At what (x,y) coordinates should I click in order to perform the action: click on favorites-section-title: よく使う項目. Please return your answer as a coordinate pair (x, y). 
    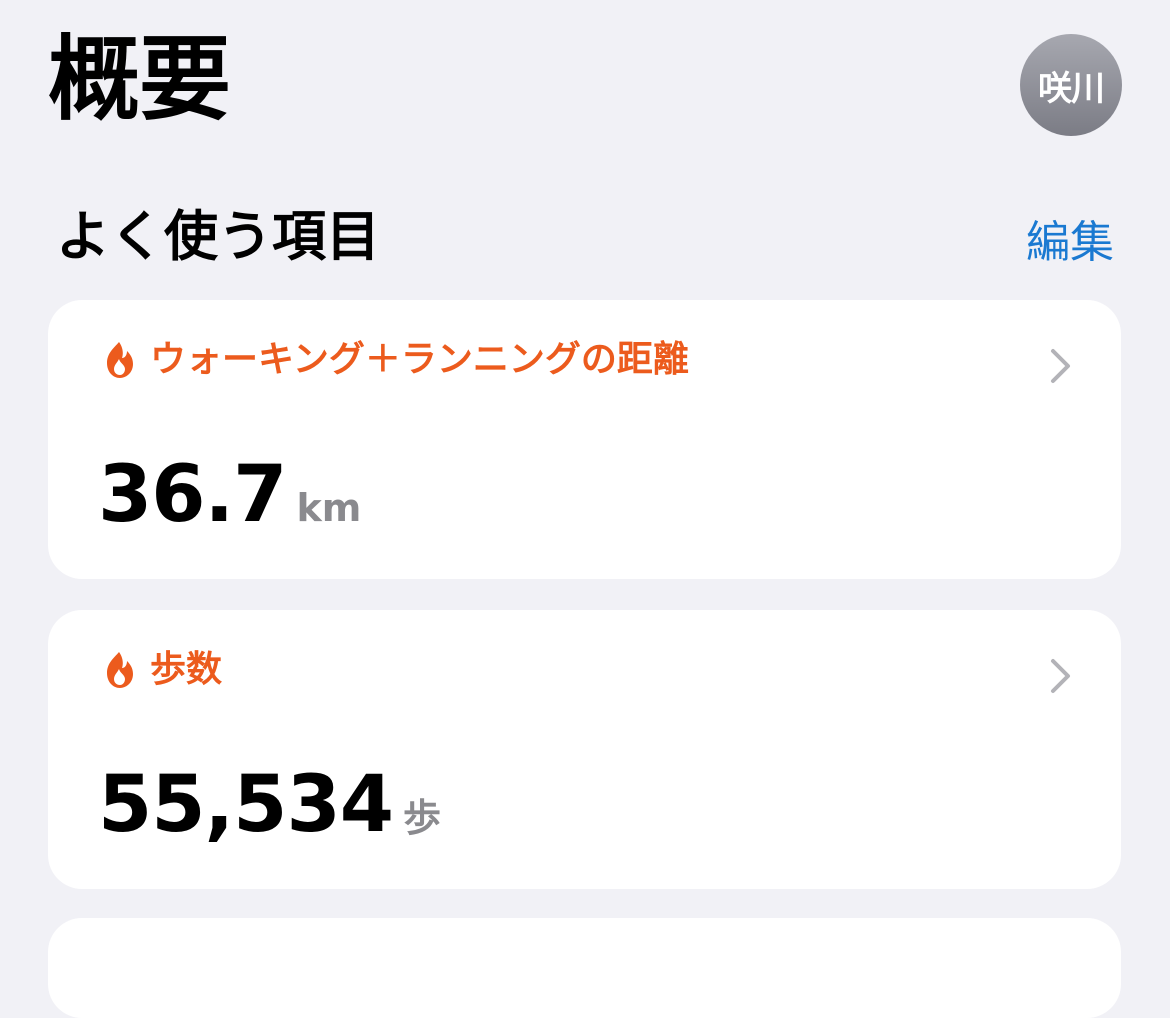
    Looking at the image, I should click on (218, 236).